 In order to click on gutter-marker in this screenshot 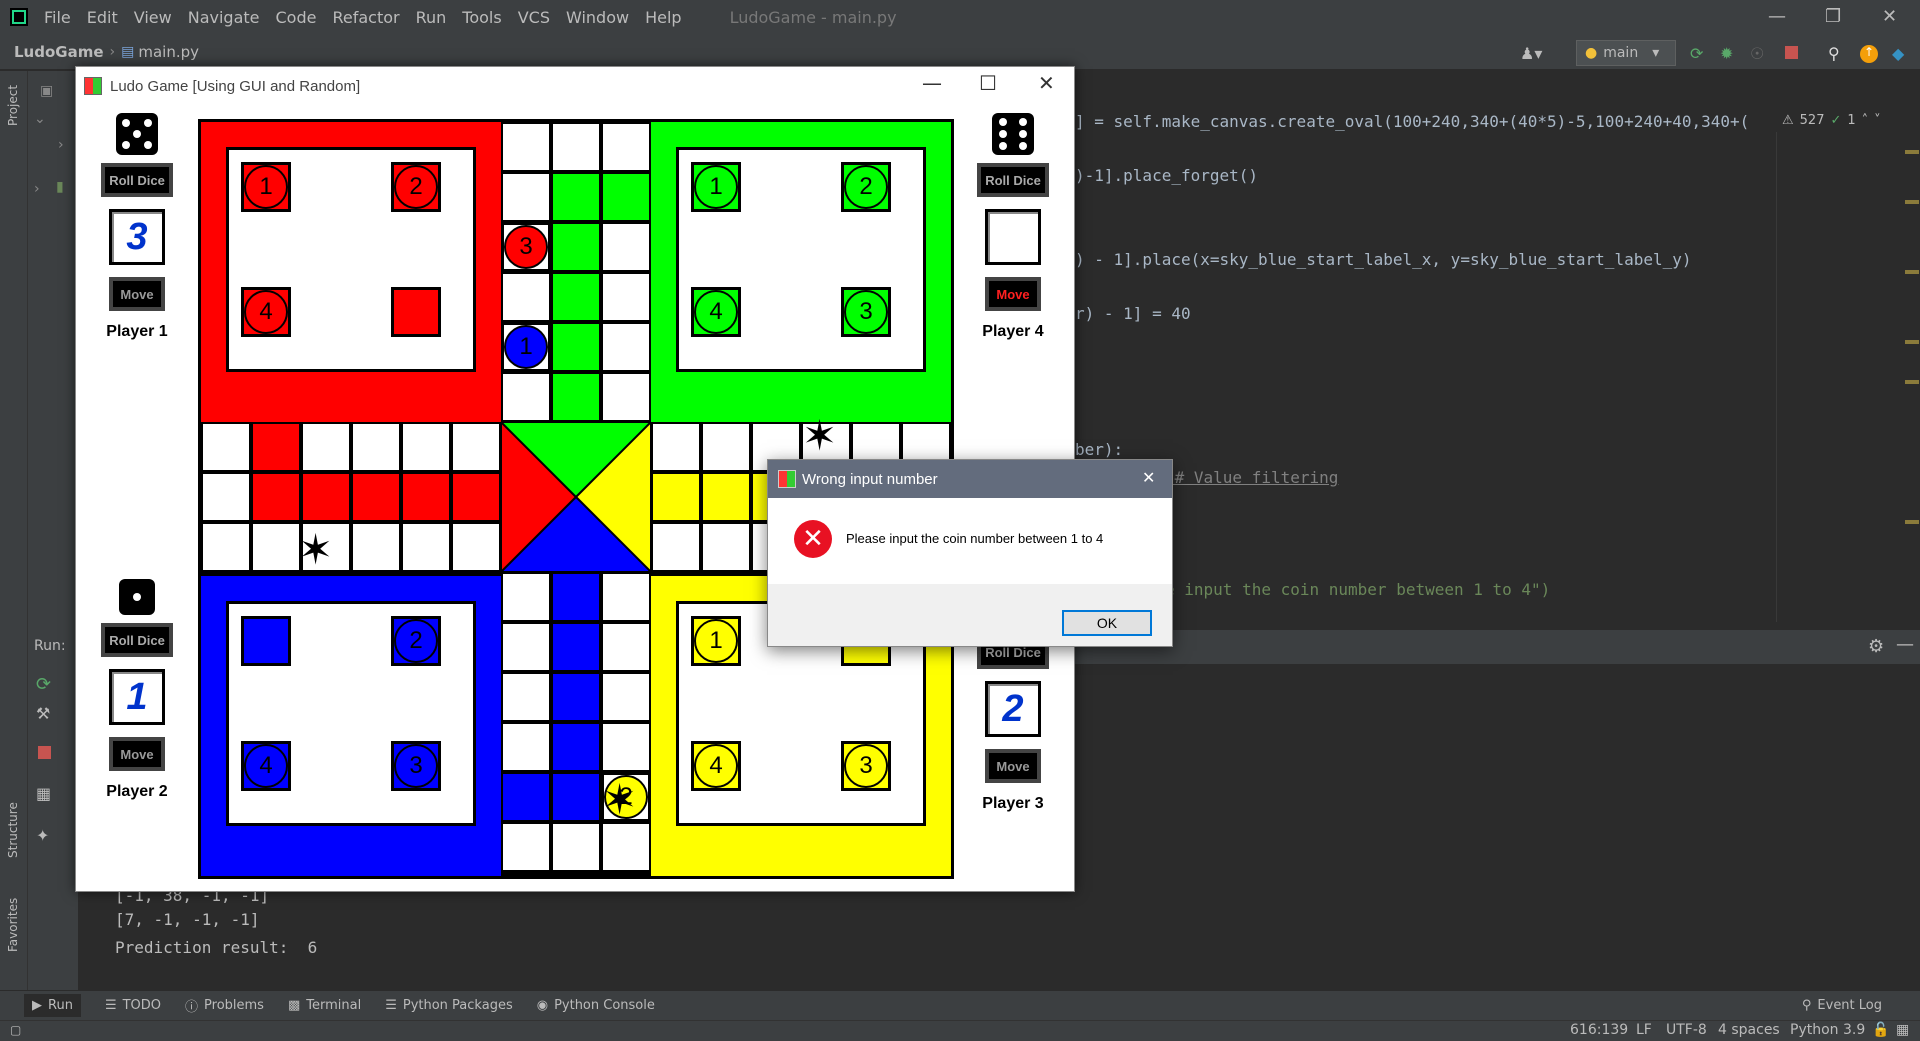, I will do `click(1912, 382)`.